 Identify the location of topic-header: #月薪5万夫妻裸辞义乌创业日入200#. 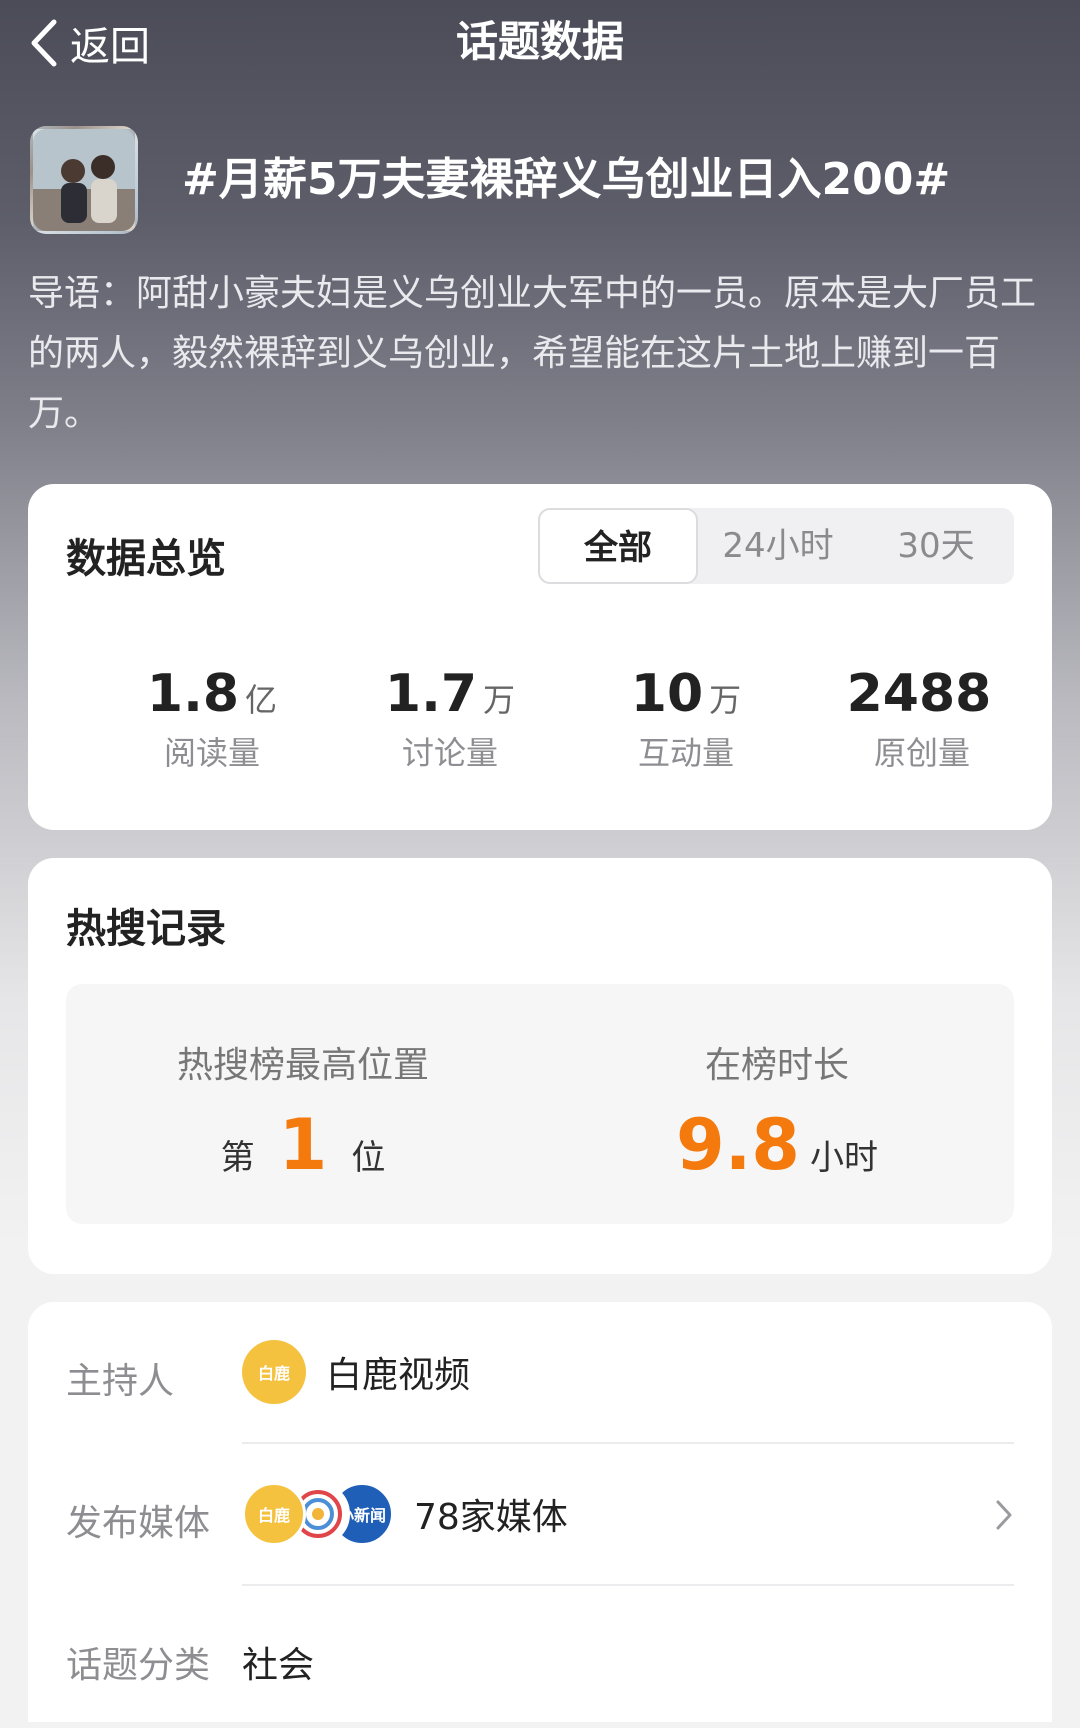
(540, 182).